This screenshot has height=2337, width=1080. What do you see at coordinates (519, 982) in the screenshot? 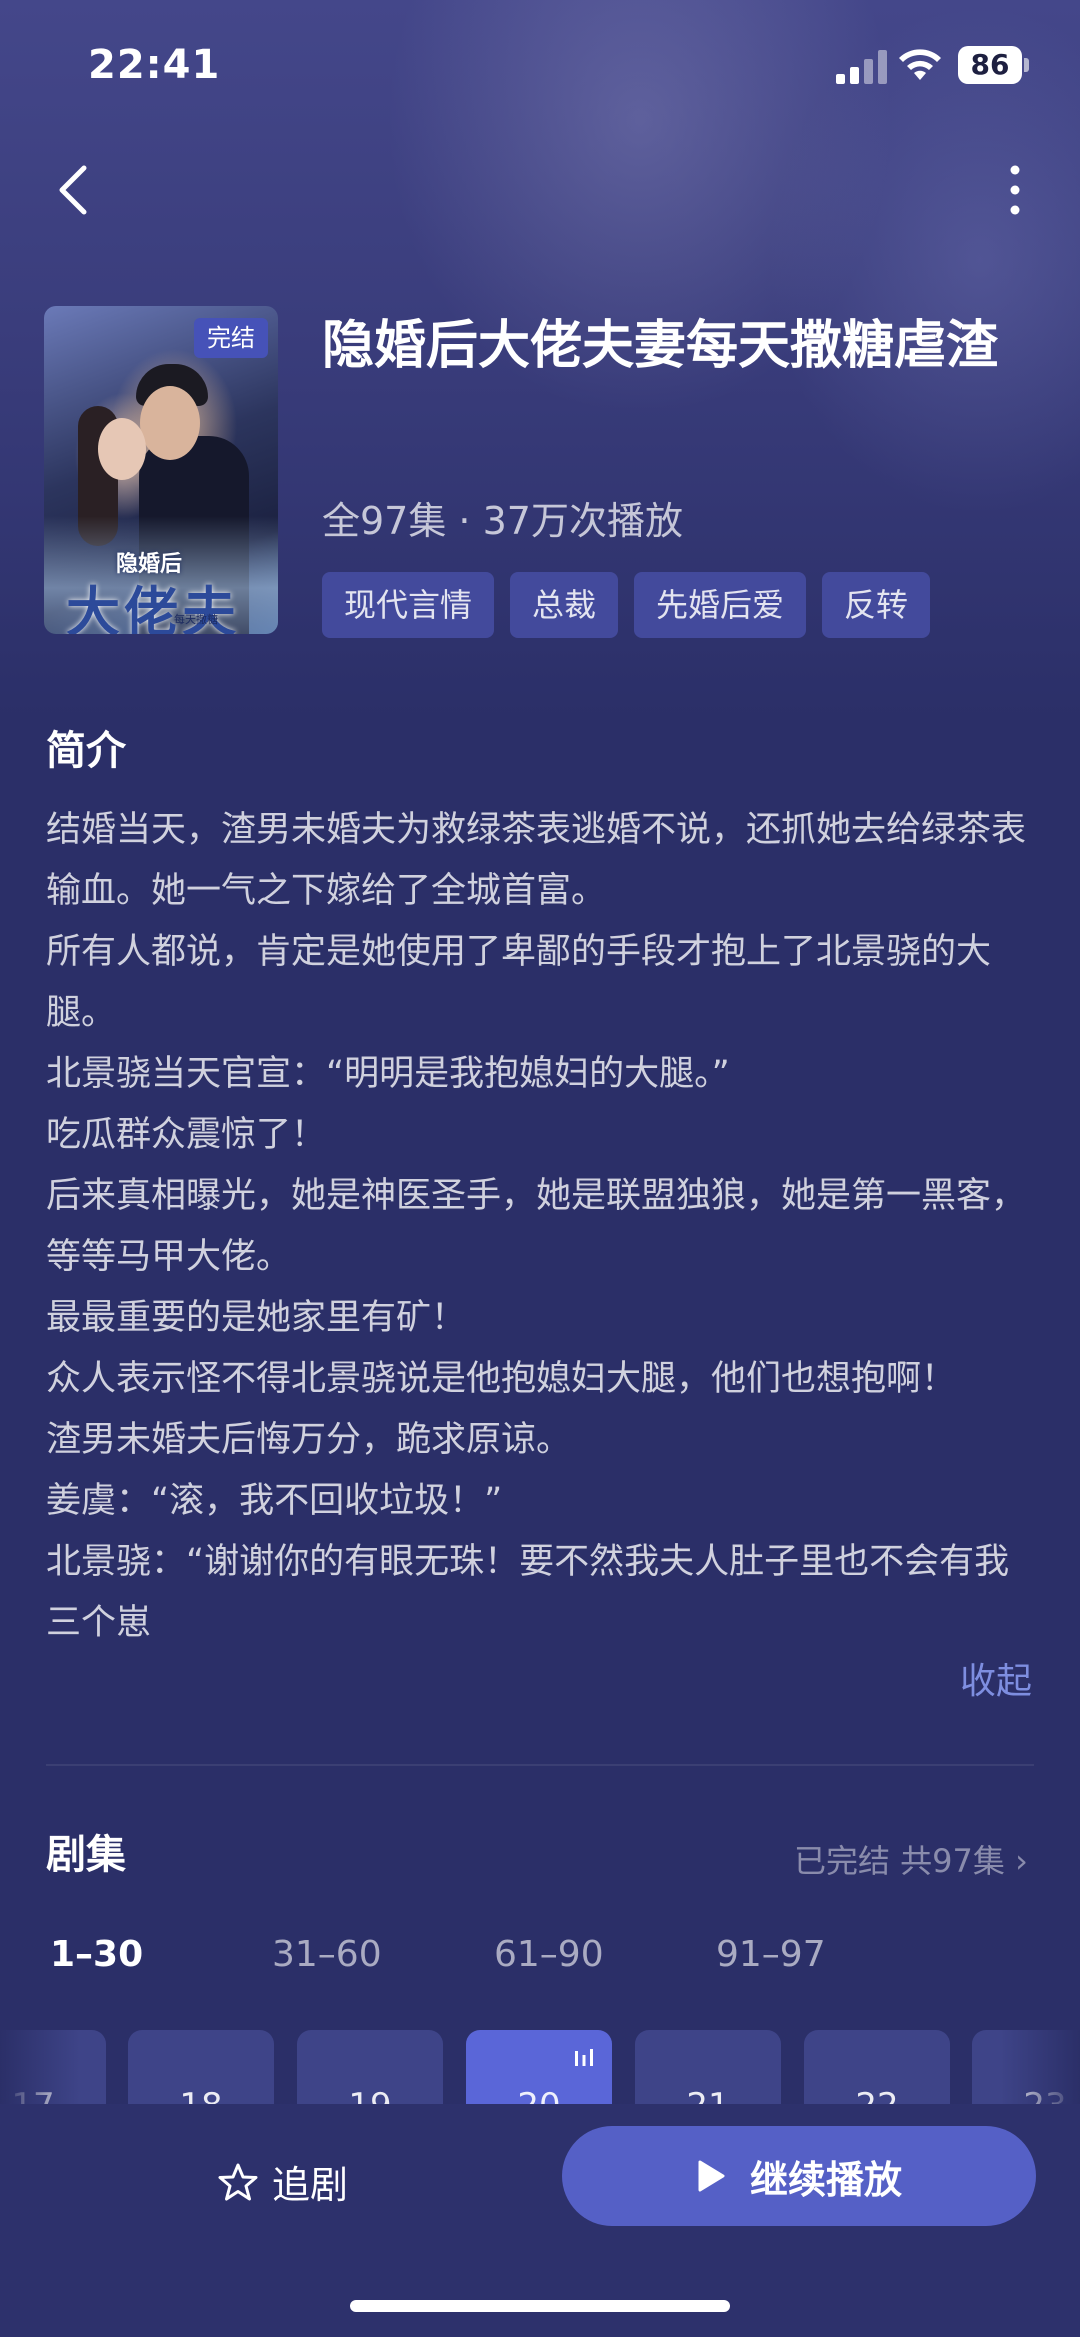
I see `synopsis-paragraph: 所有人都说，肯定是她使用了卑鄙的手段才抱上了北景骁的大腿。` at bounding box center [519, 982].